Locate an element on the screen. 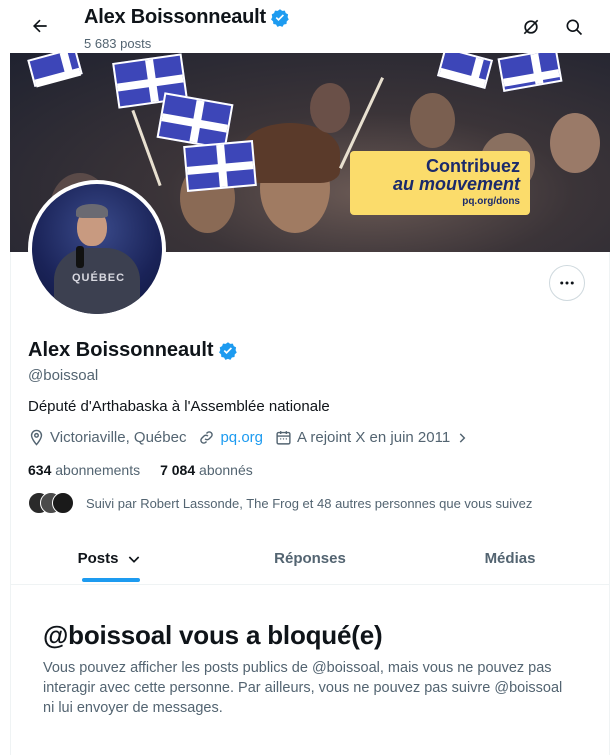 Image resolution: width=614 pixels, height=755 pixels. donation-promo: Contribuez au mouvement pq.org/dons is located at coordinates (440, 183).